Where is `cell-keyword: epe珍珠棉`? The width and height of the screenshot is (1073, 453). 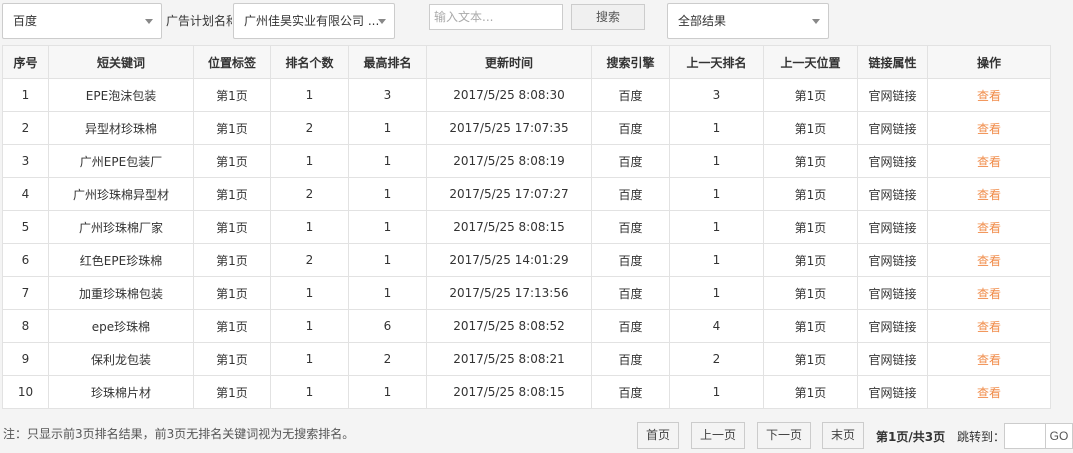
cell-keyword: epe珍珠棉 is located at coordinates (121, 326).